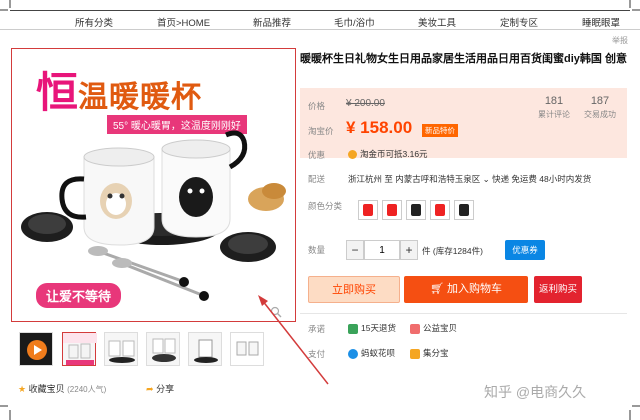 The width and height of the screenshot is (640, 420). Describe the element at coordinates (415, 353) in the screenshot. I see `jifenbao-icon` at that location.